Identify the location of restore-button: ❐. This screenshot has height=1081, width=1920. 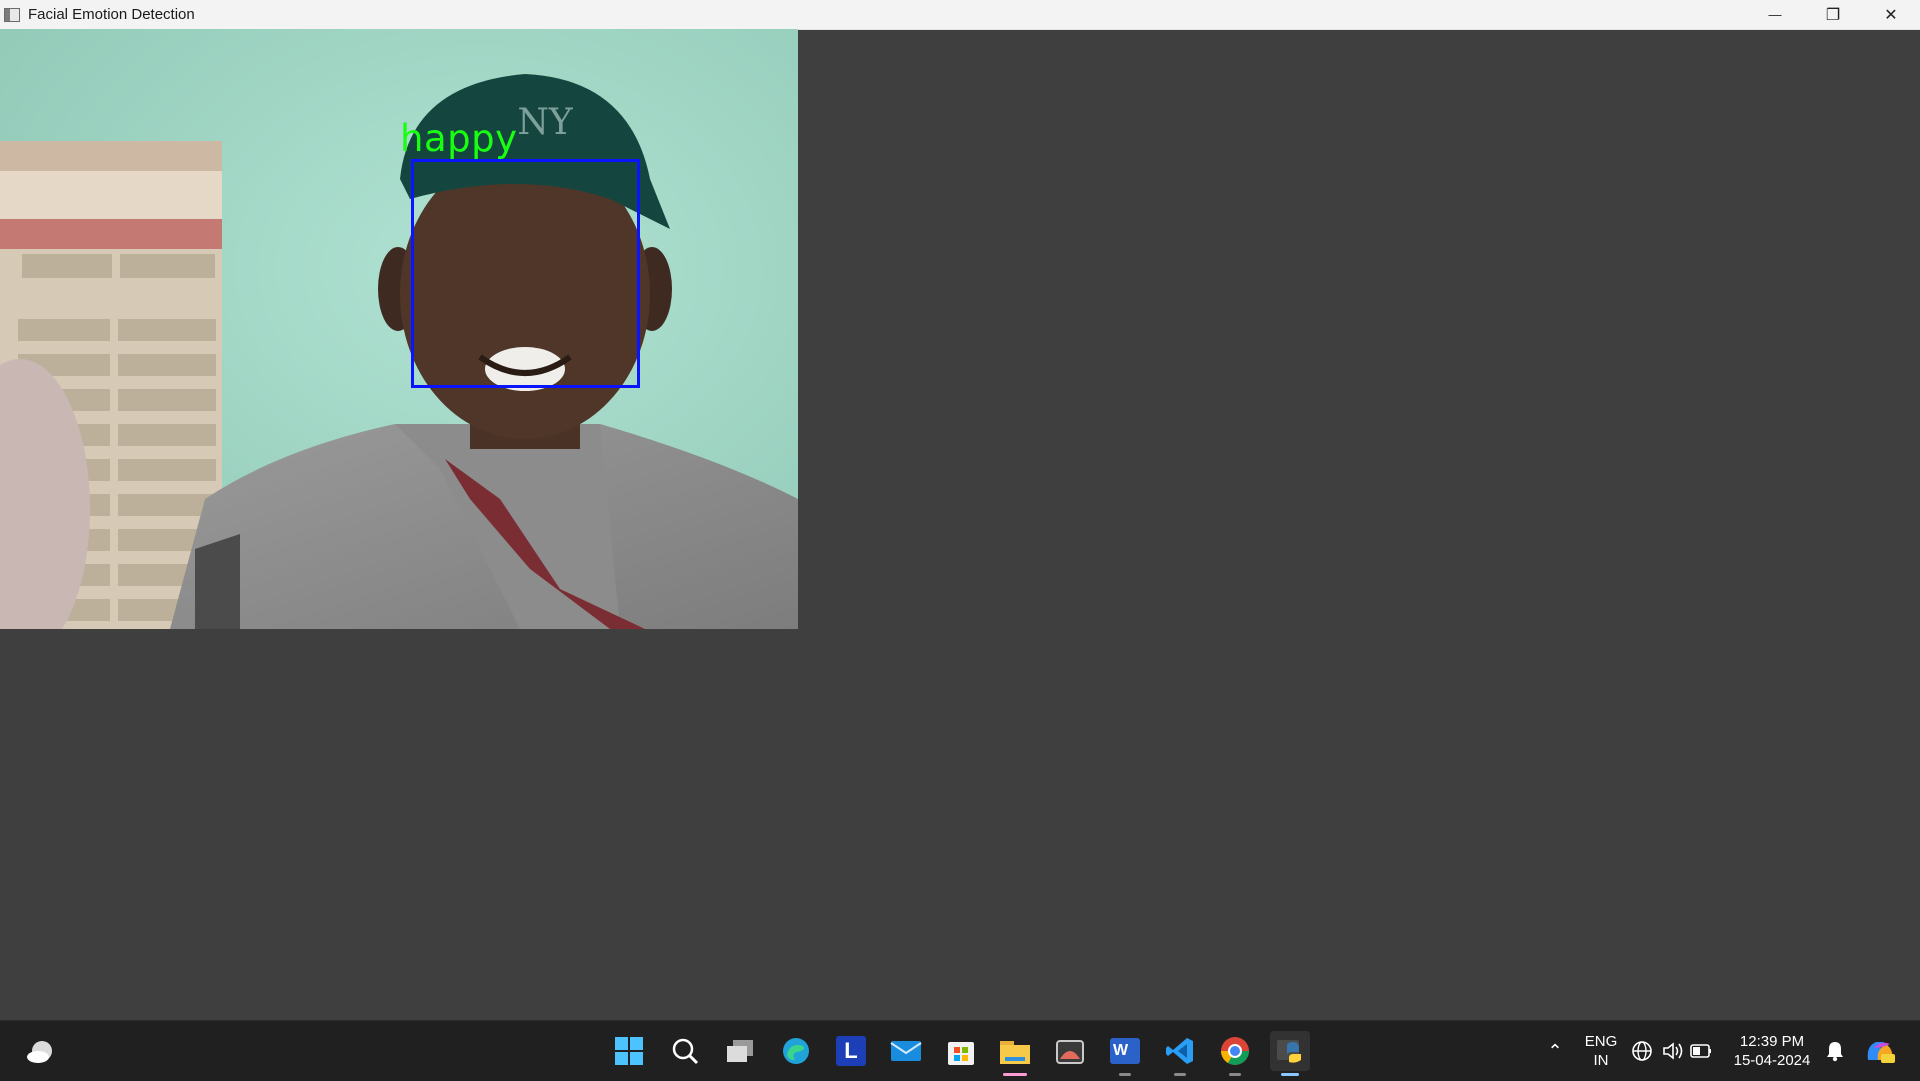
(1833, 14).